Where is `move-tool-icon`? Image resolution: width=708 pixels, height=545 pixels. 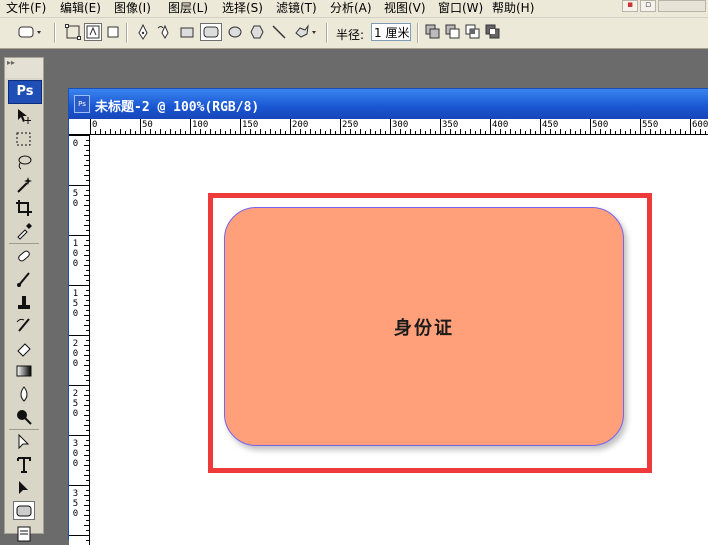 move-tool-icon is located at coordinates (24, 115).